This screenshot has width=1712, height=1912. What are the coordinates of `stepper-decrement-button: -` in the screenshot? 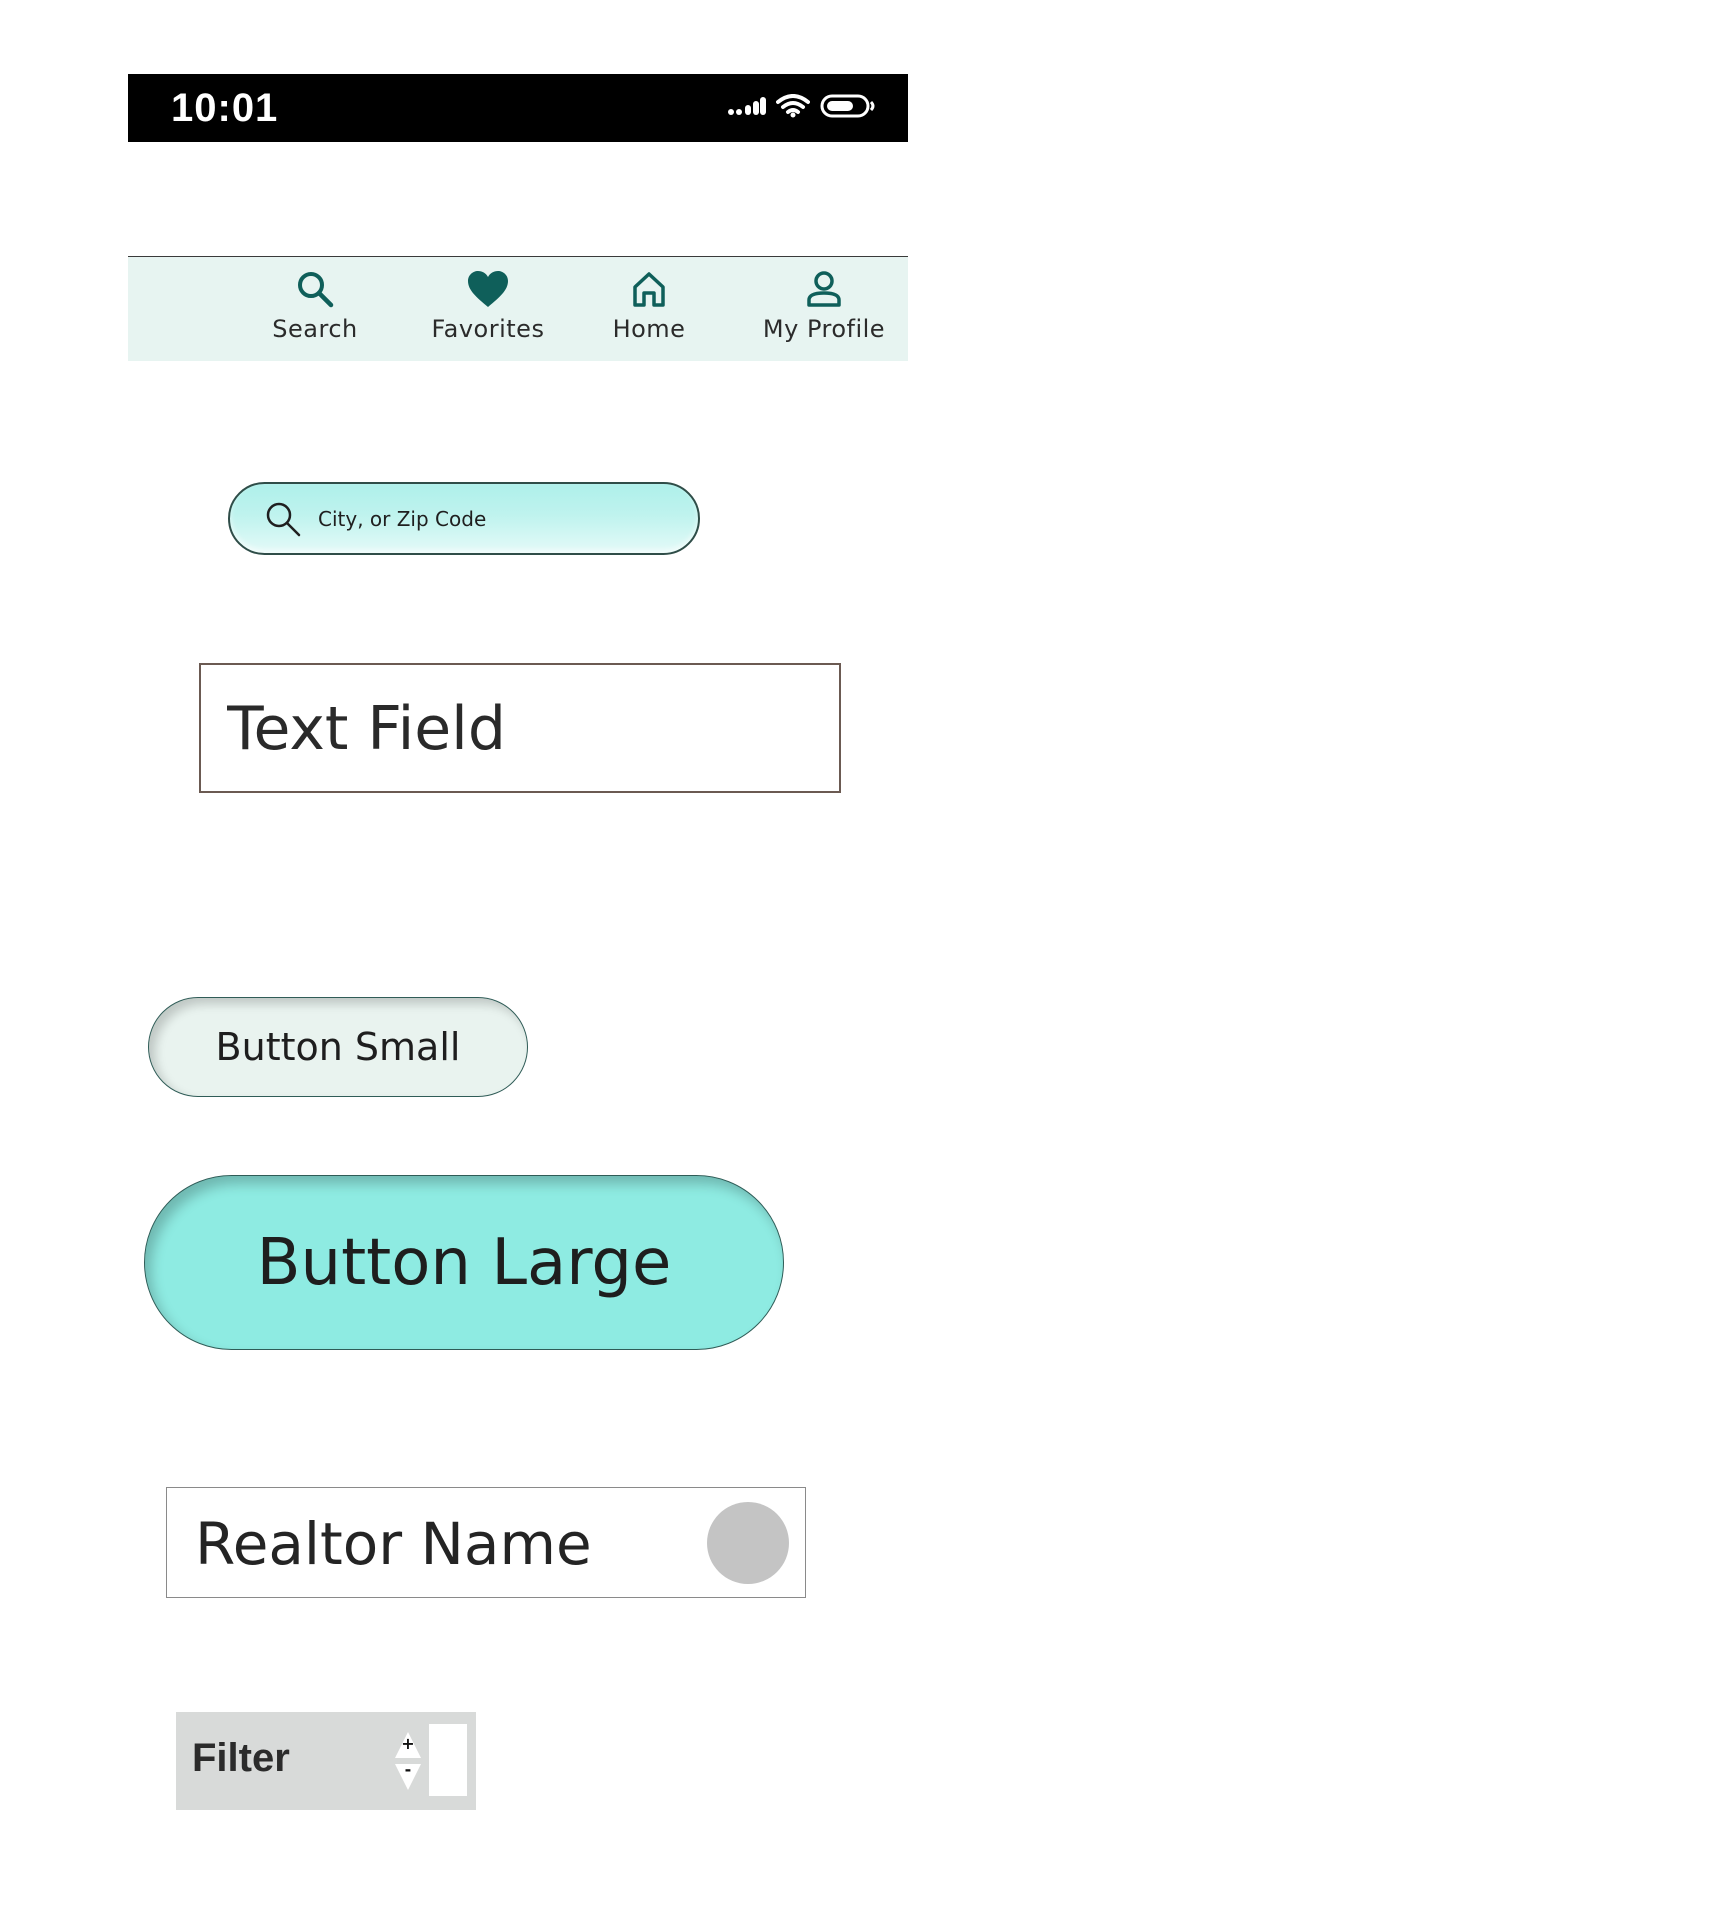 It's located at (408, 1776).